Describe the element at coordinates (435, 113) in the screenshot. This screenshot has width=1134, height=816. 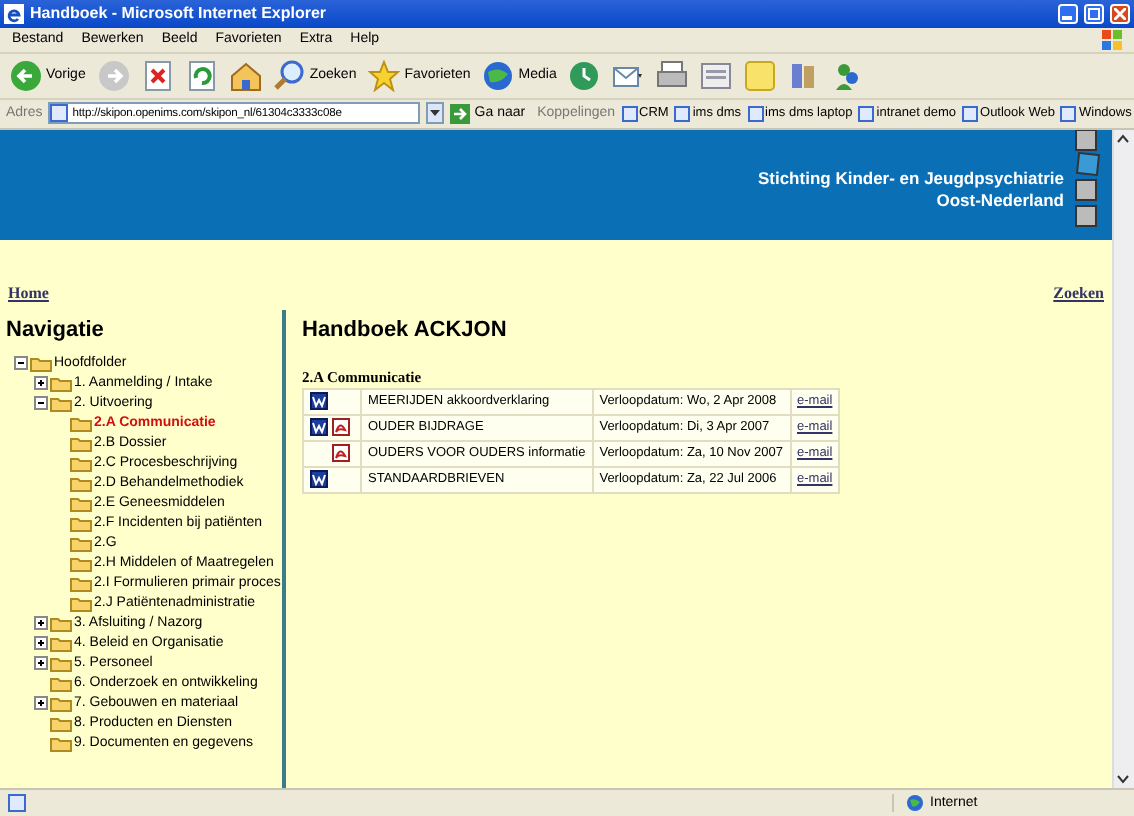
I see `dropdown-icon` at that location.